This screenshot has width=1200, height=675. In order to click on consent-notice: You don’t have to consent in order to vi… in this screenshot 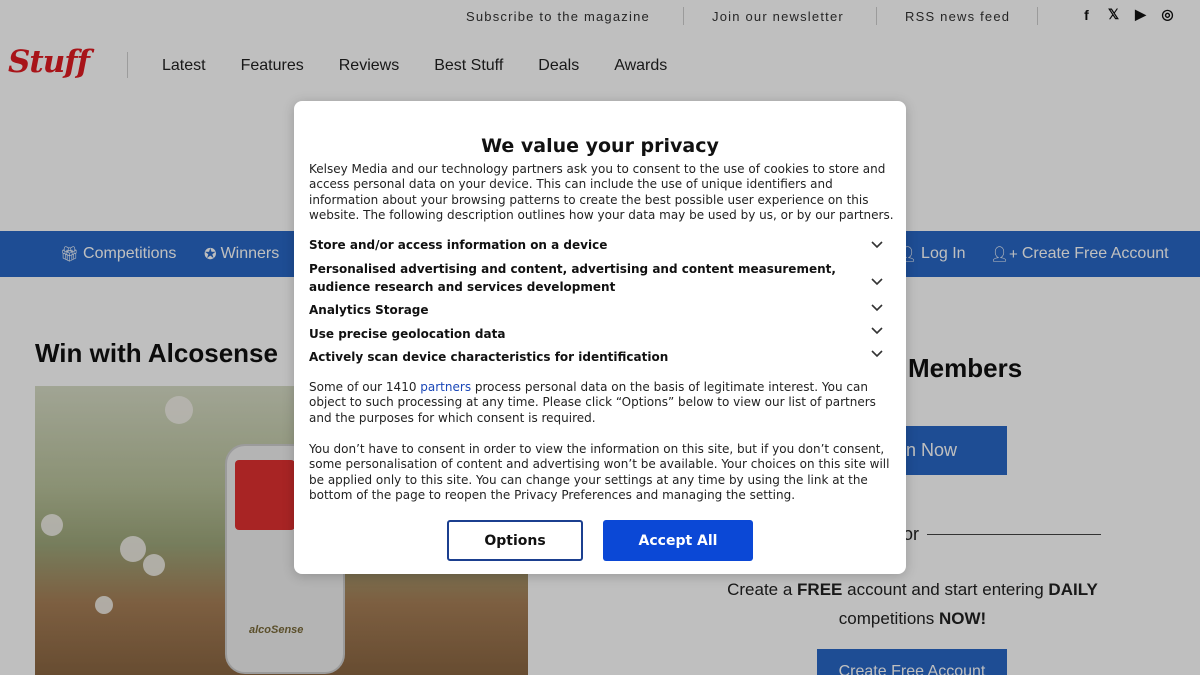, I will do `click(599, 472)`.